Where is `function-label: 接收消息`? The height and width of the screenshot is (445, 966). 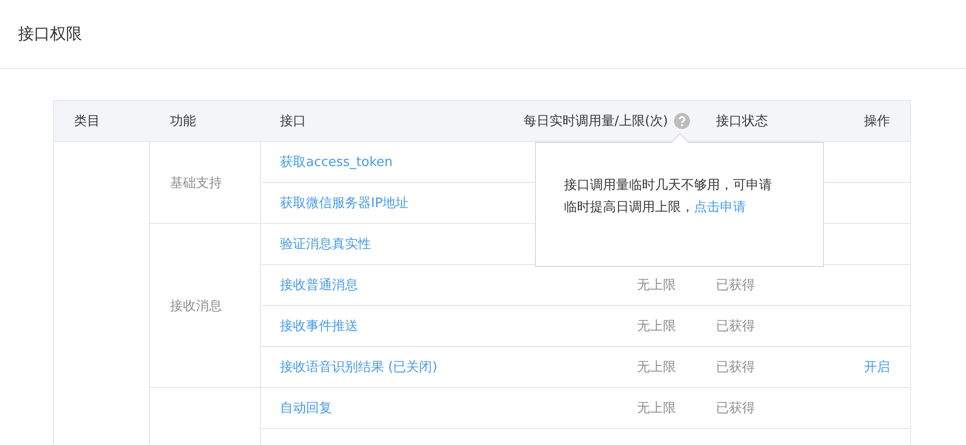
function-label: 接收消息 is located at coordinates (196, 306).